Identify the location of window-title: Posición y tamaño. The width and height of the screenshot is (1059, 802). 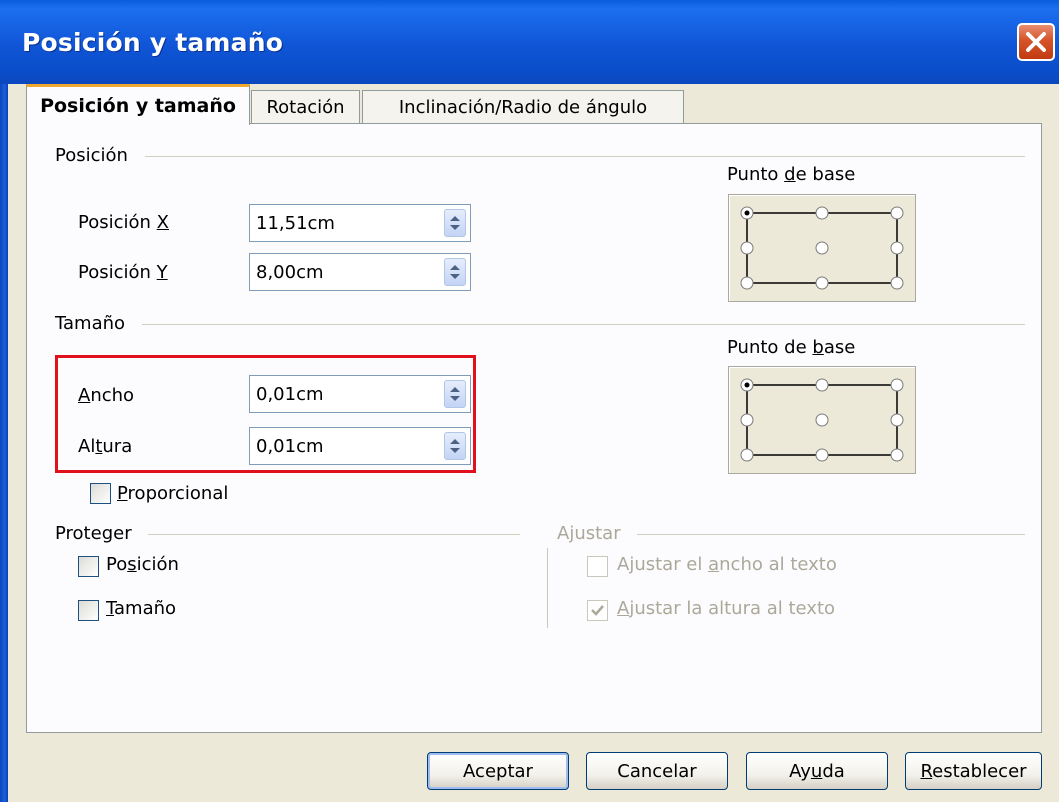
(153, 42).